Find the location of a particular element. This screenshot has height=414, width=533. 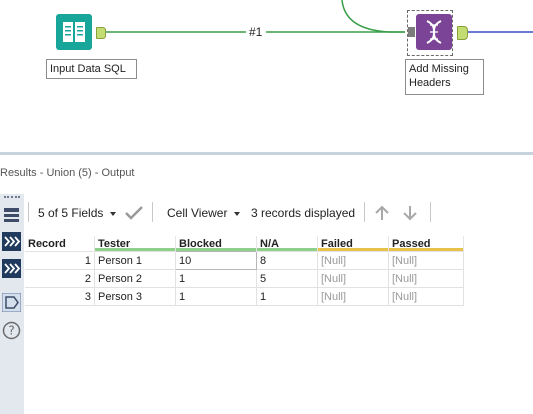

fields-dropdown-label: 5 of 5 Fields is located at coordinates (70, 213).